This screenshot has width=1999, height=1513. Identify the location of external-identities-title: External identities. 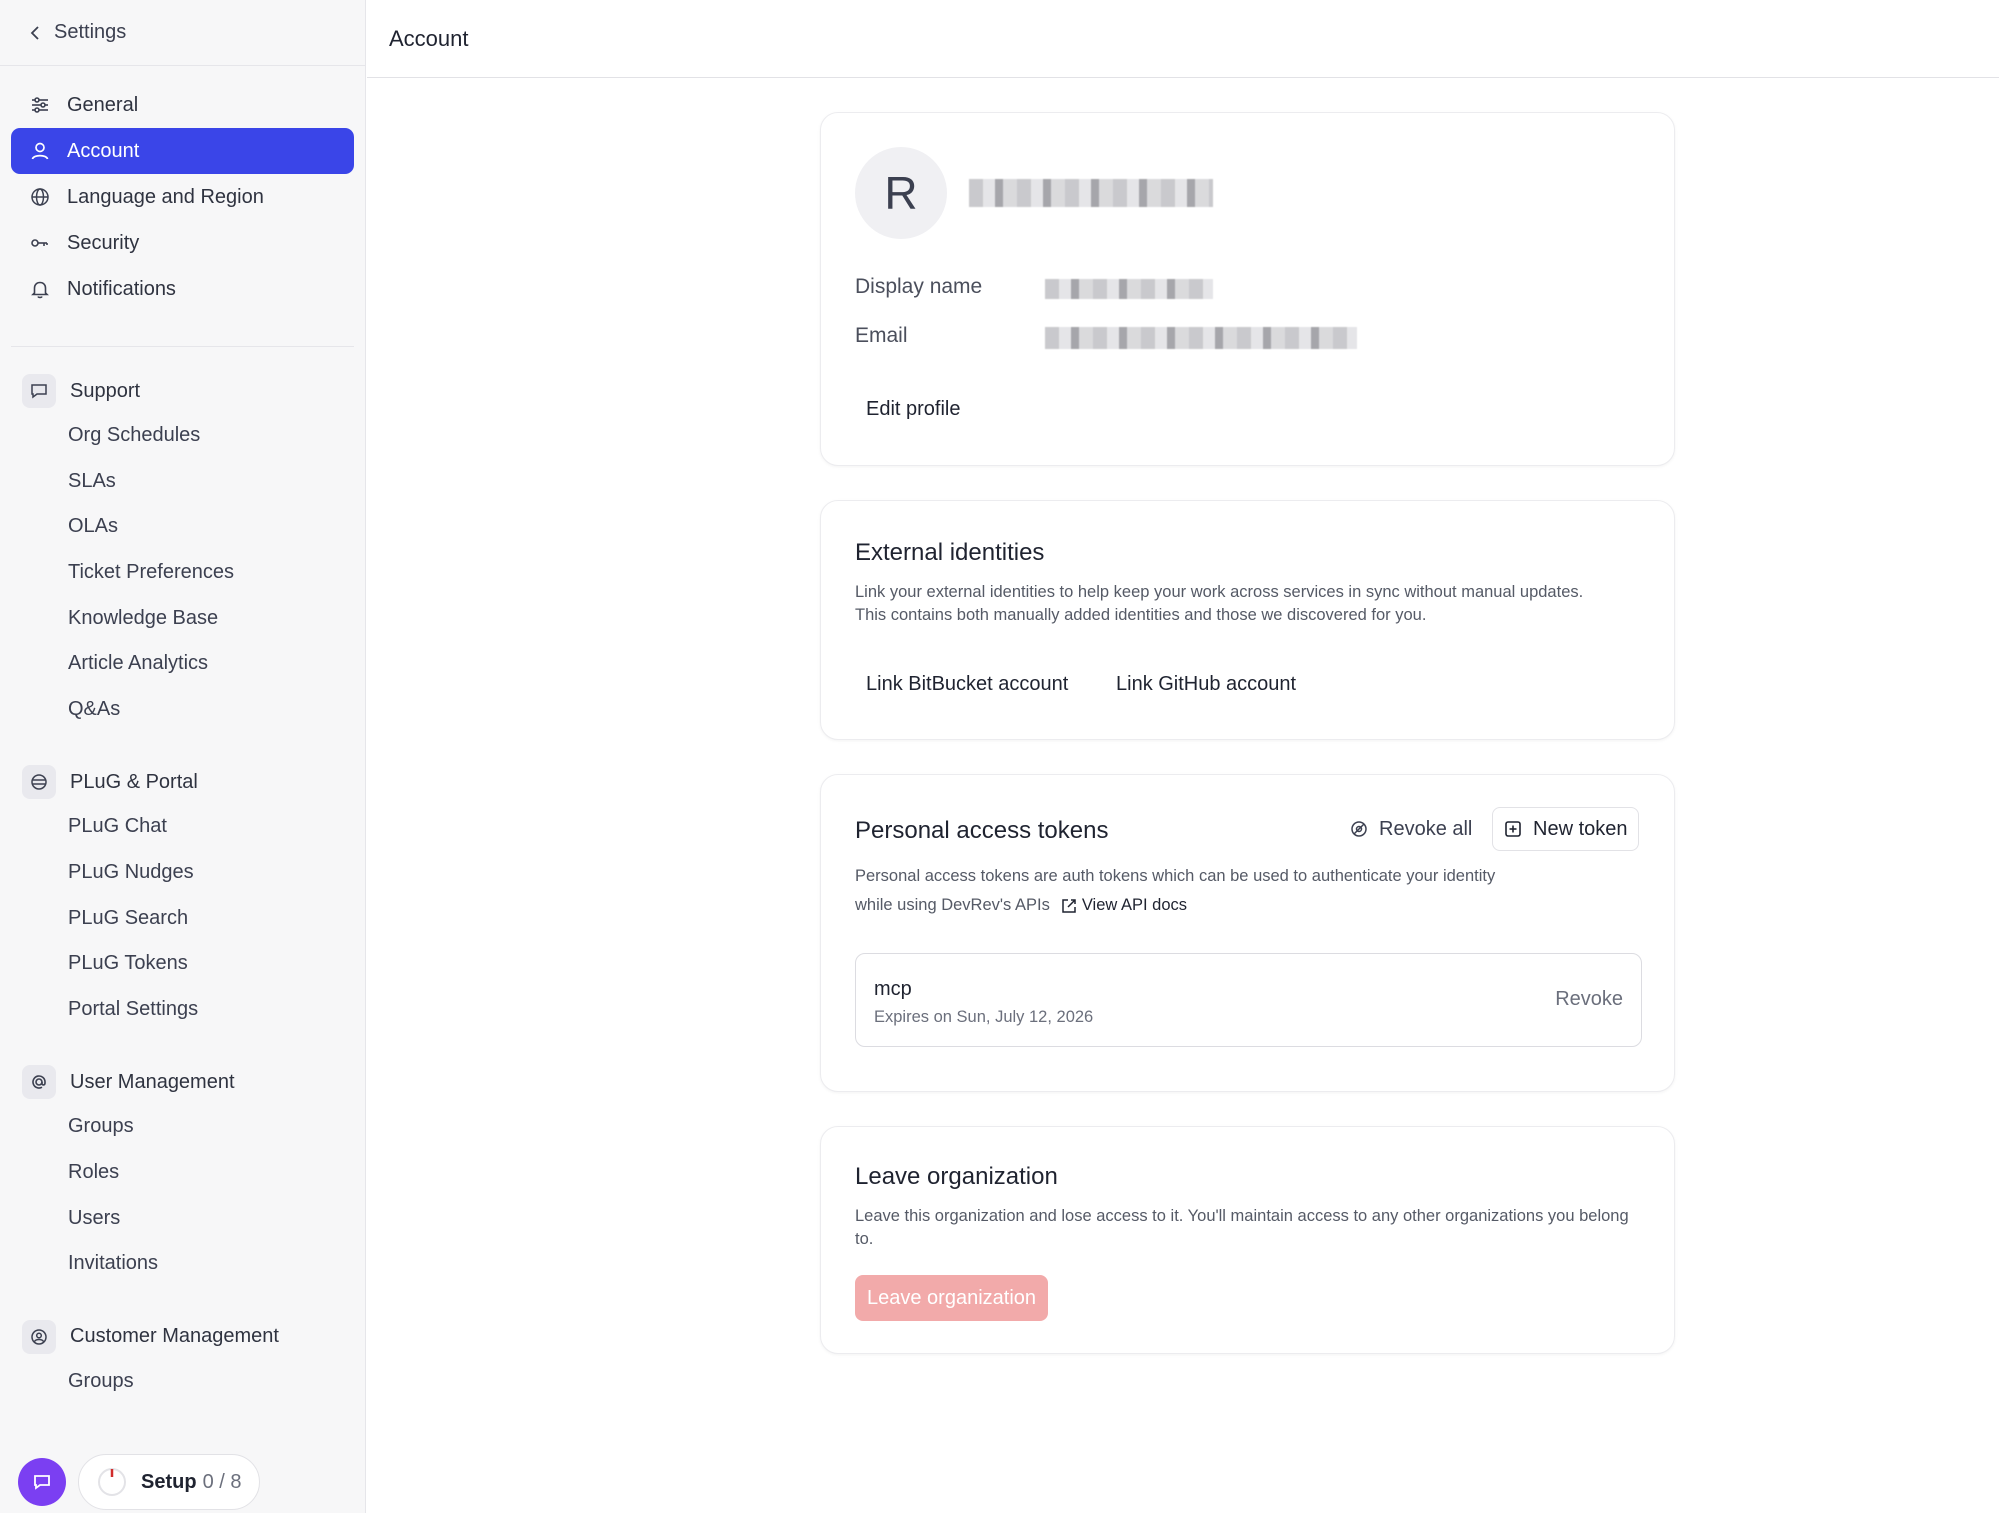
(950, 552).